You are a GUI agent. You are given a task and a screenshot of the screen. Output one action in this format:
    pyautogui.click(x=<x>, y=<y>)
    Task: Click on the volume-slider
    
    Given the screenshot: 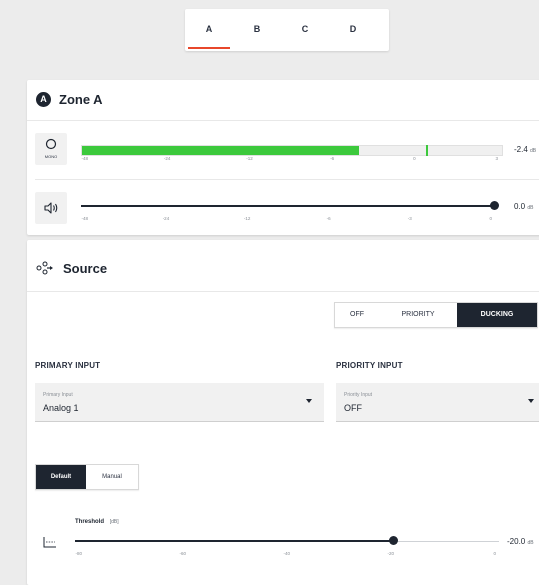 What is the action you would take?
    pyautogui.click(x=290, y=206)
    